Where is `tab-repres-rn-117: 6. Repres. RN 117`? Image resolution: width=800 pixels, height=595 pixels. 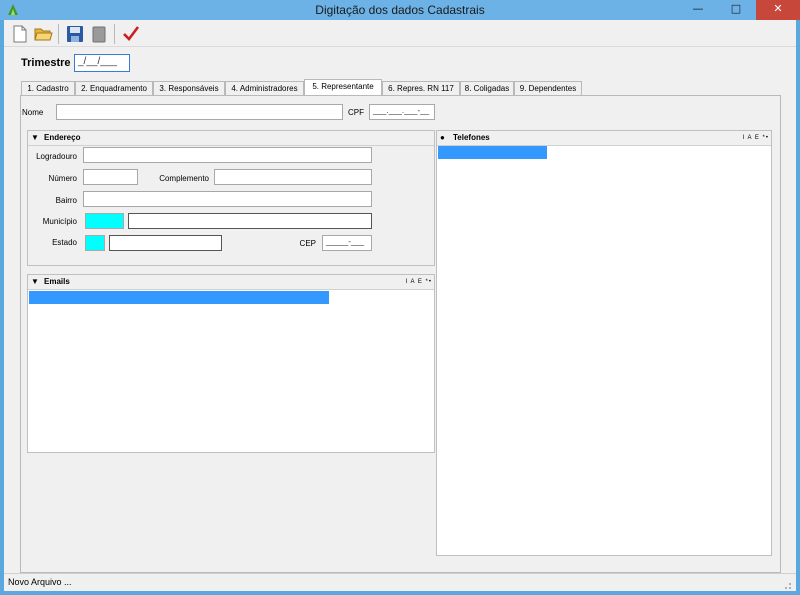 tab-repres-rn-117: 6. Repres. RN 117 is located at coordinates (421, 88).